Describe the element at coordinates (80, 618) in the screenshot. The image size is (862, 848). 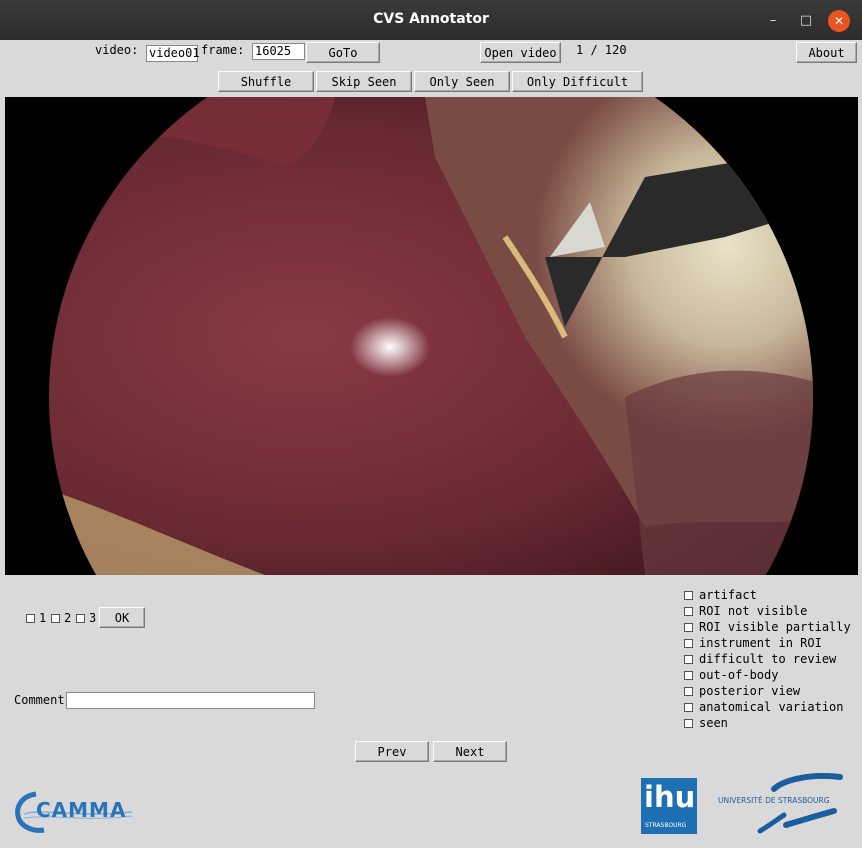
I see `criterion-3-checkbox` at that location.